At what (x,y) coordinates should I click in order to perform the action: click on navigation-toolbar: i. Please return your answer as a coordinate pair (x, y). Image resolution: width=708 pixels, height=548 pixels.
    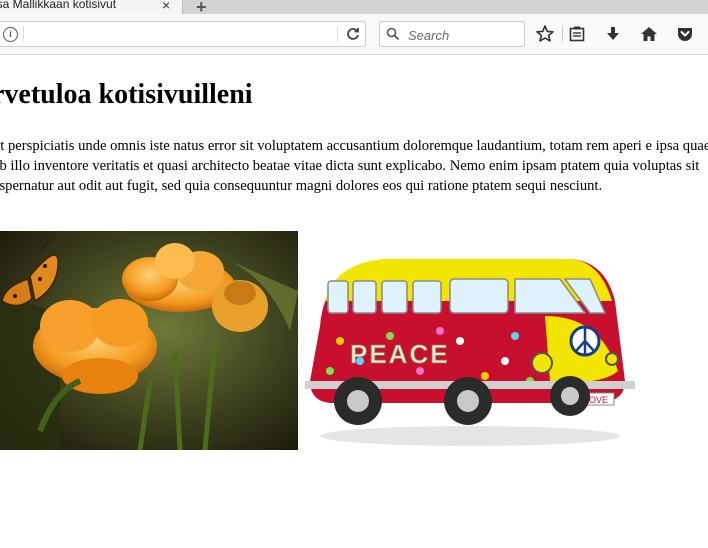
    Looking at the image, I should click on (354, 34).